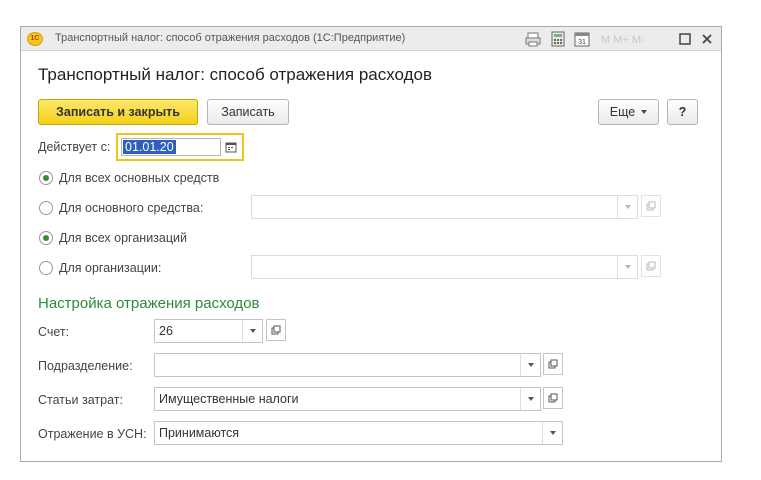  I want to click on m-icons: M M+ M-, so click(631, 39).